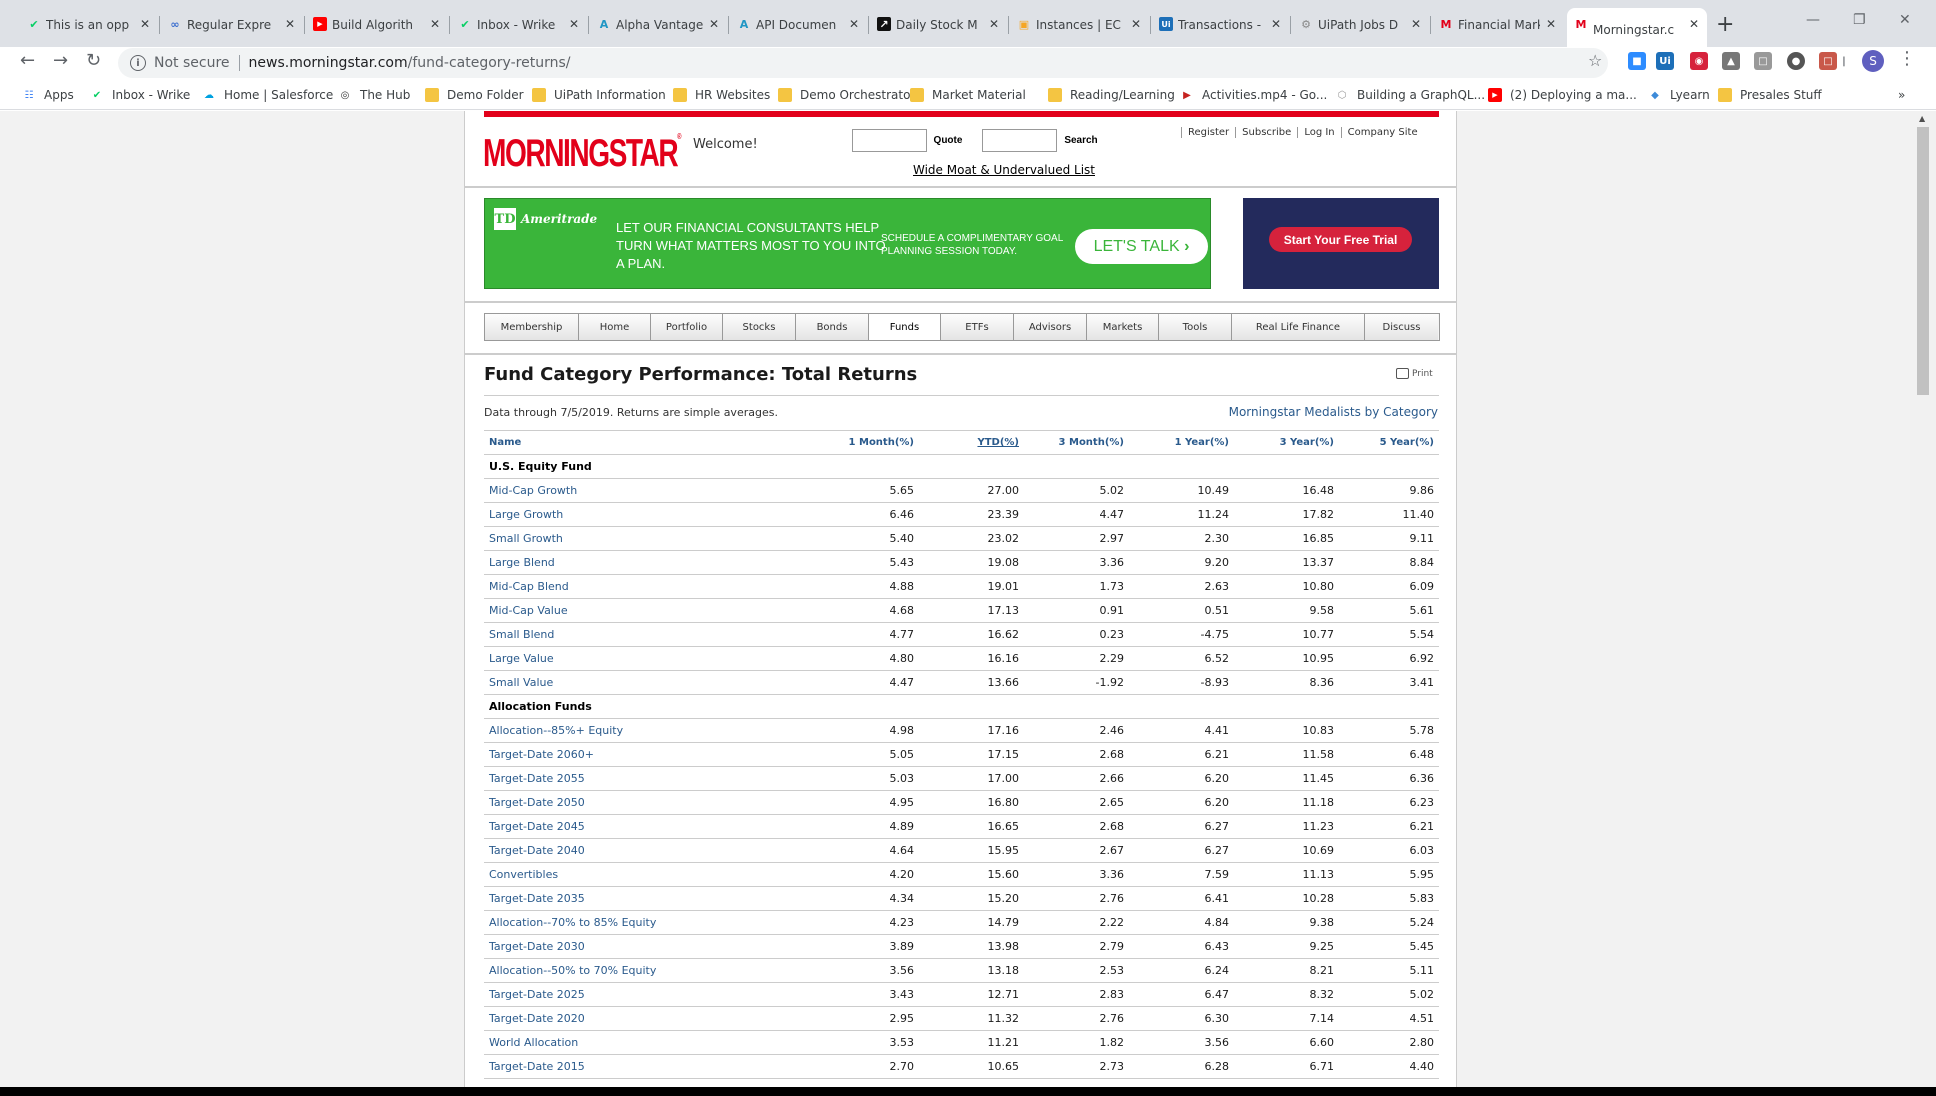  I want to click on fund-category-link: Small Value, so click(649, 682).